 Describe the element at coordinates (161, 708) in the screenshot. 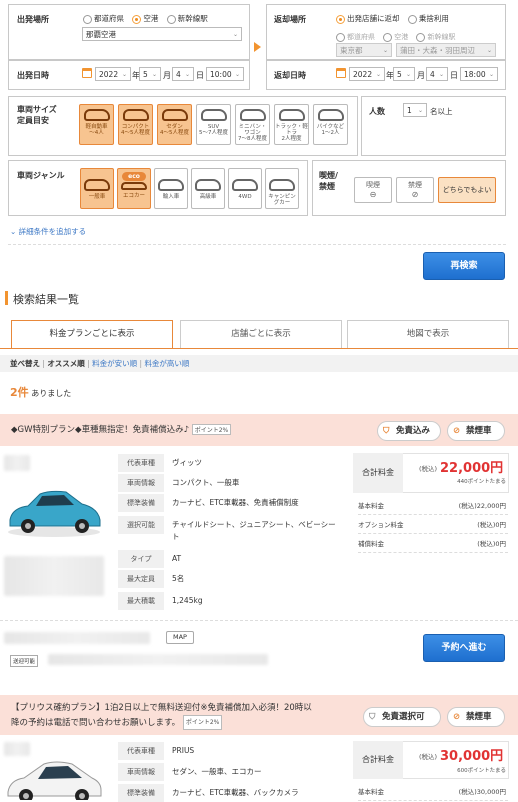

I see `plan-title-2-line1: 【プリウス確約プラン】1泊2日以上で無料送迎付※免責補償加入必須！20時以` at that location.